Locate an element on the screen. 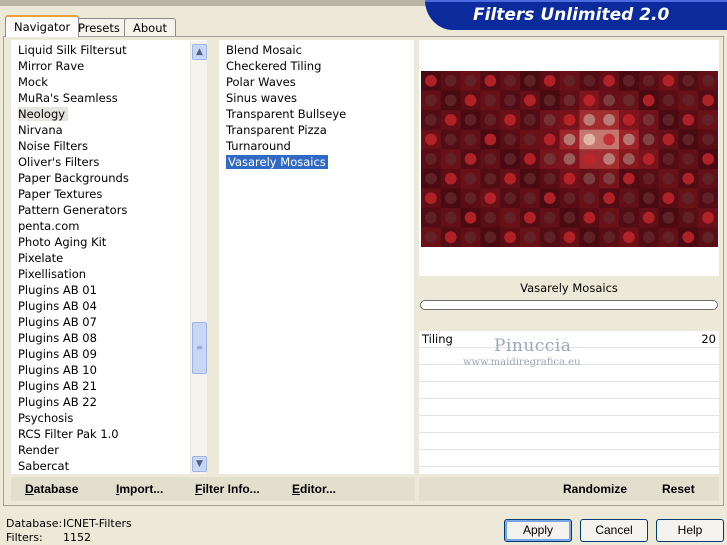 This screenshot has height=545, width=727. tab-navigator: Navigator is located at coordinates (42, 26).